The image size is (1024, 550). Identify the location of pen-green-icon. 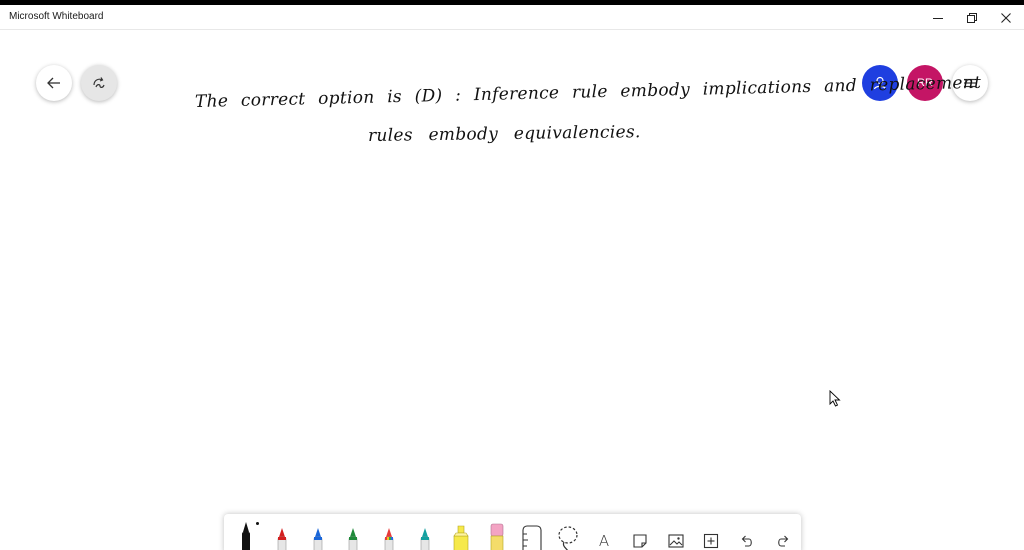
(353, 539).